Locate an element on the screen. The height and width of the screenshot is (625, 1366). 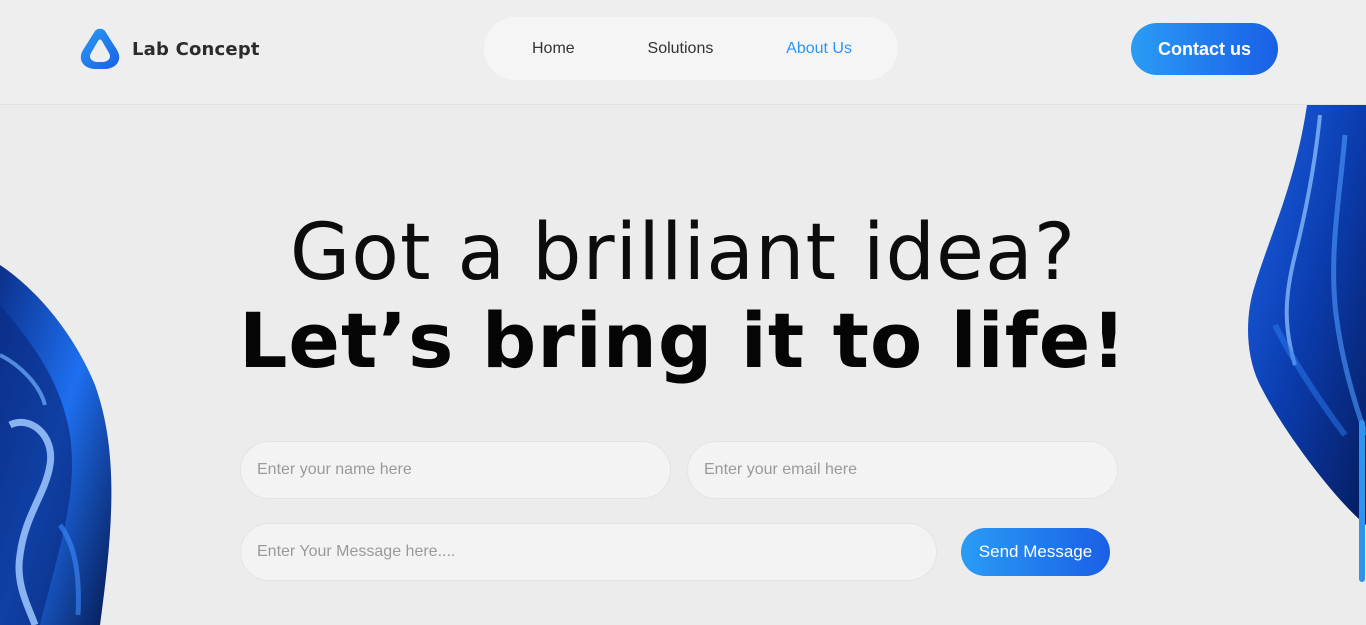
page-scrollbar is located at coordinates (1362, 501).